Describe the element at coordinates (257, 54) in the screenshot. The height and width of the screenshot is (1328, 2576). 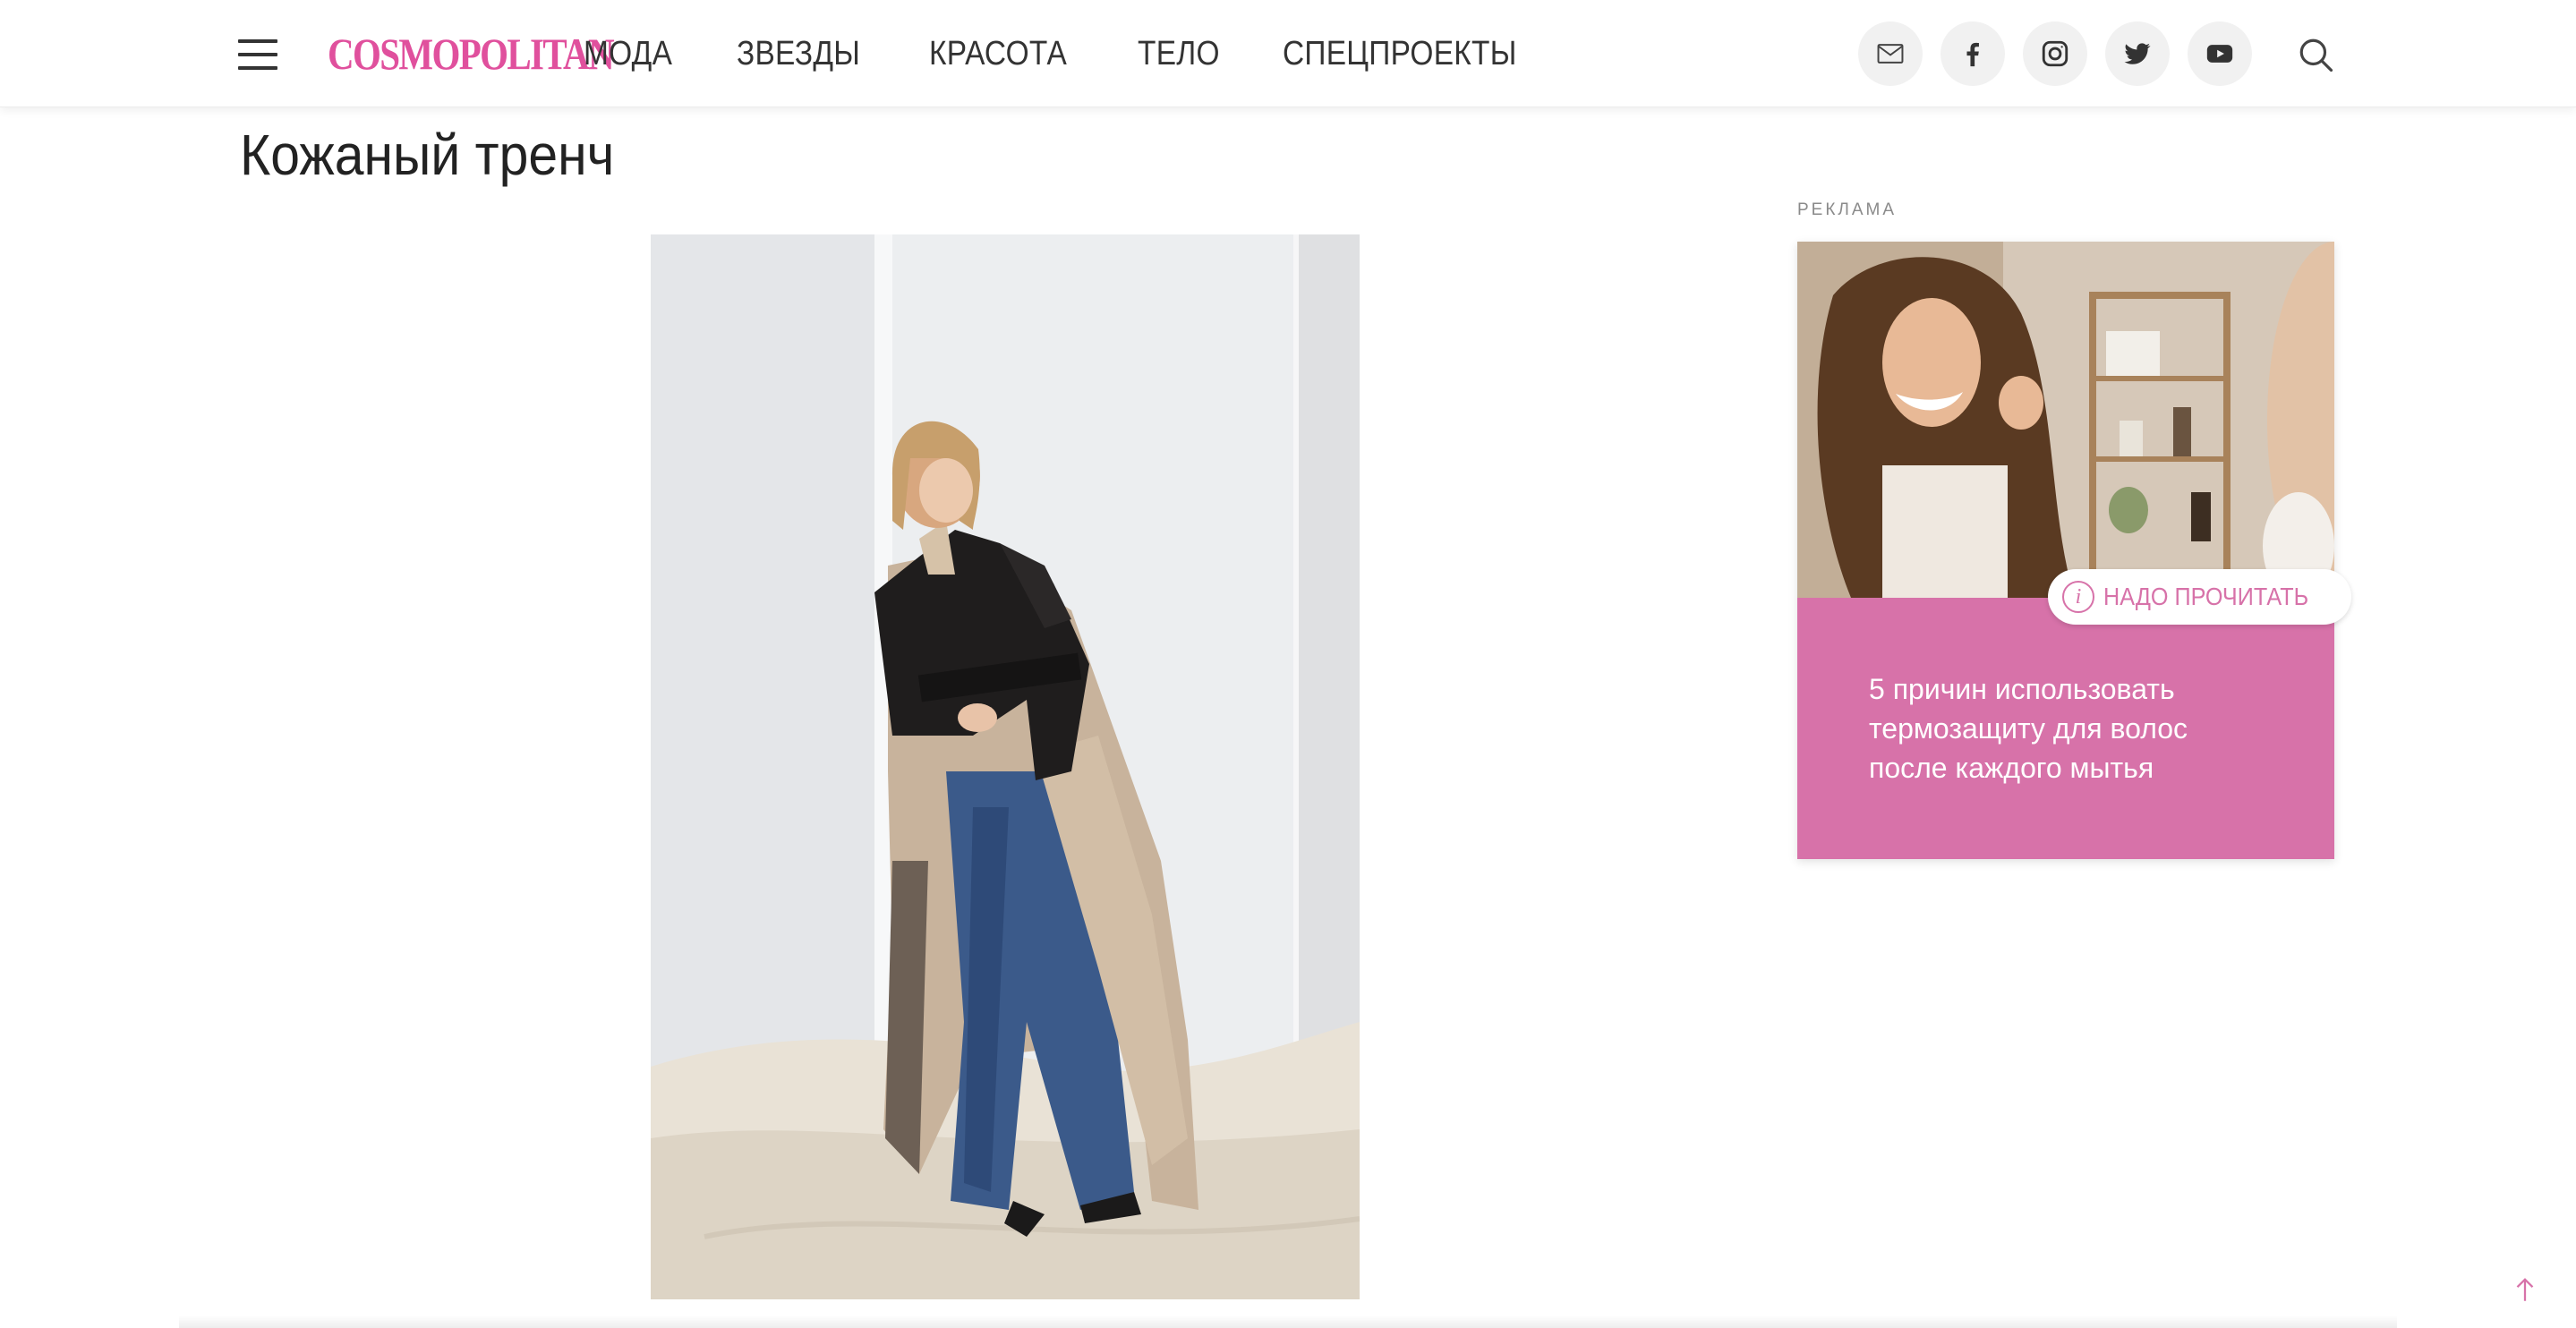
I see `hamburger-icon` at that location.